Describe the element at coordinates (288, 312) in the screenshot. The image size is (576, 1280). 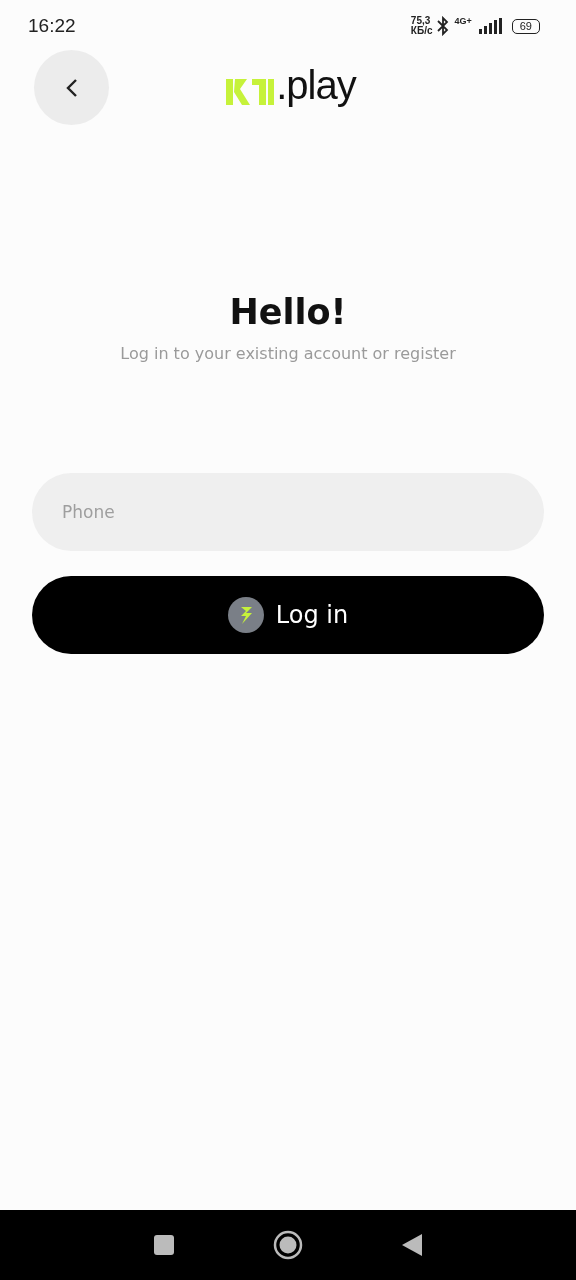
I see `title: Hello!` at that location.